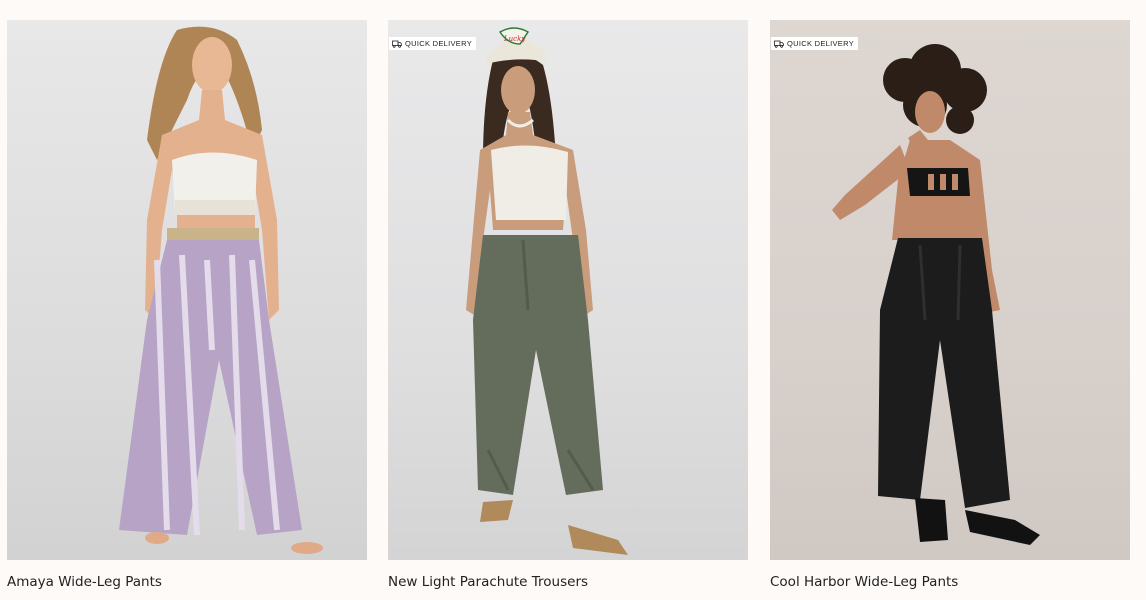 Image resolution: width=1146 pixels, height=600 pixels. What do you see at coordinates (547, 291) in the screenshot?
I see `model-photo-icon: Lucky` at bounding box center [547, 291].